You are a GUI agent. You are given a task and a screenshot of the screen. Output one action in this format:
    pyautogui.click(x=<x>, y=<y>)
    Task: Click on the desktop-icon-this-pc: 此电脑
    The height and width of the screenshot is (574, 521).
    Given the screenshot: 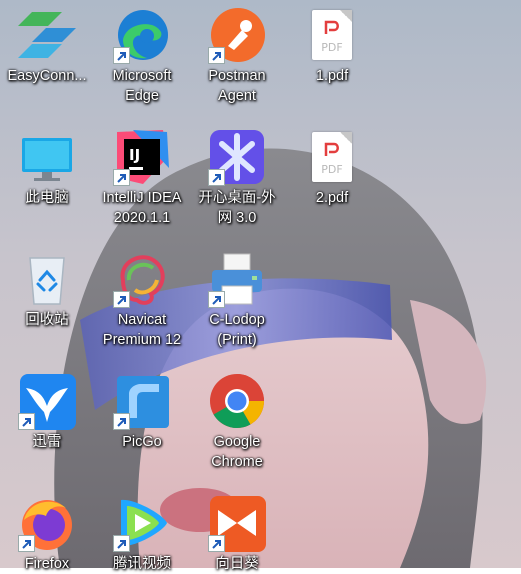 What is the action you would take?
    pyautogui.click(x=47, y=168)
    